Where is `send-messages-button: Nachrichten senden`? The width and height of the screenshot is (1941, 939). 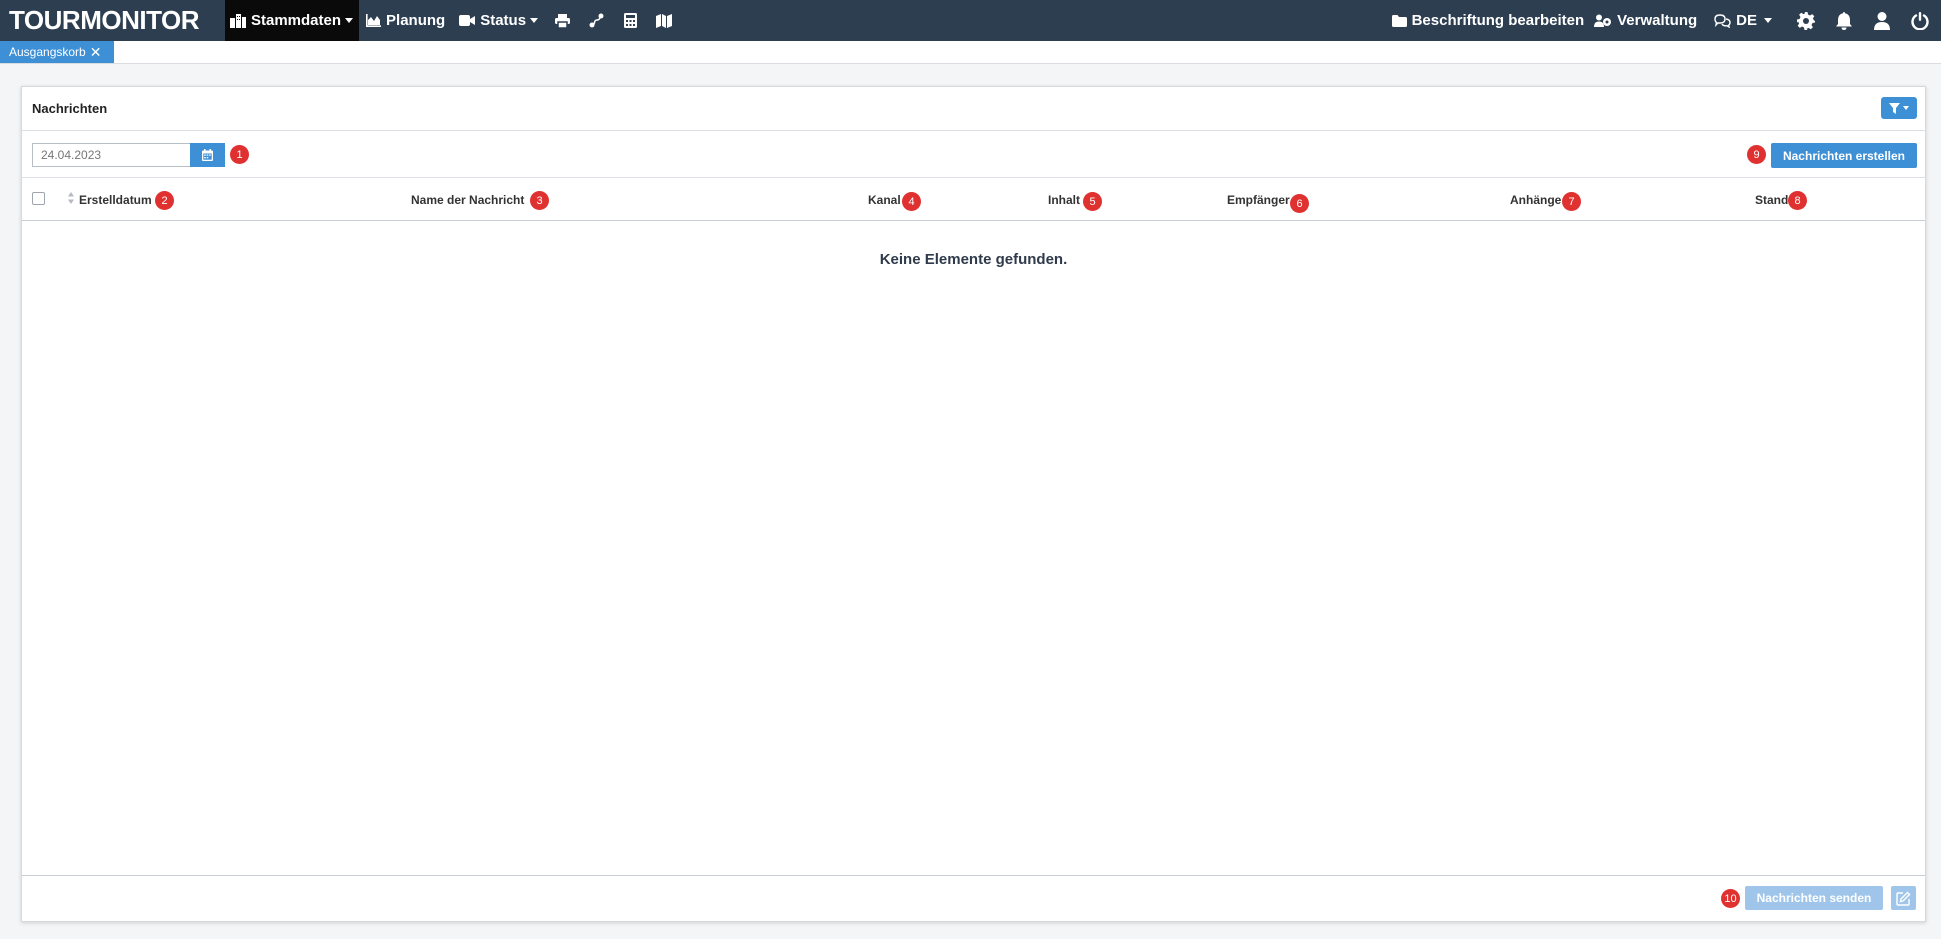 send-messages-button: Nachrichten senden is located at coordinates (1814, 898).